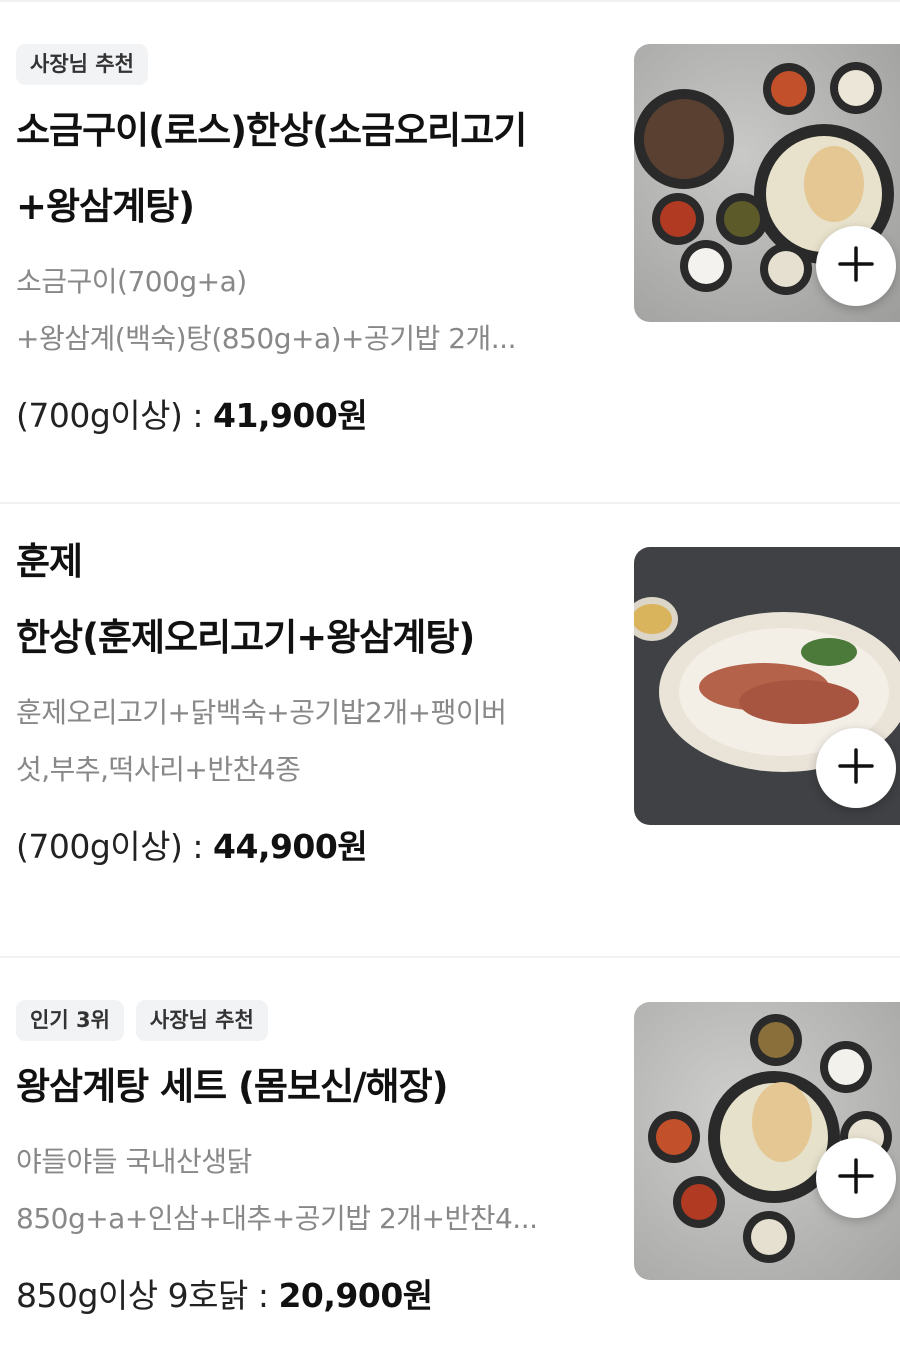 The width and height of the screenshot is (900, 1356). What do you see at coordinates (316, 1020) in the screenshot?
I see `badge-row: 인기 3위 사장님 추천` at bounding box center [316, 1020].